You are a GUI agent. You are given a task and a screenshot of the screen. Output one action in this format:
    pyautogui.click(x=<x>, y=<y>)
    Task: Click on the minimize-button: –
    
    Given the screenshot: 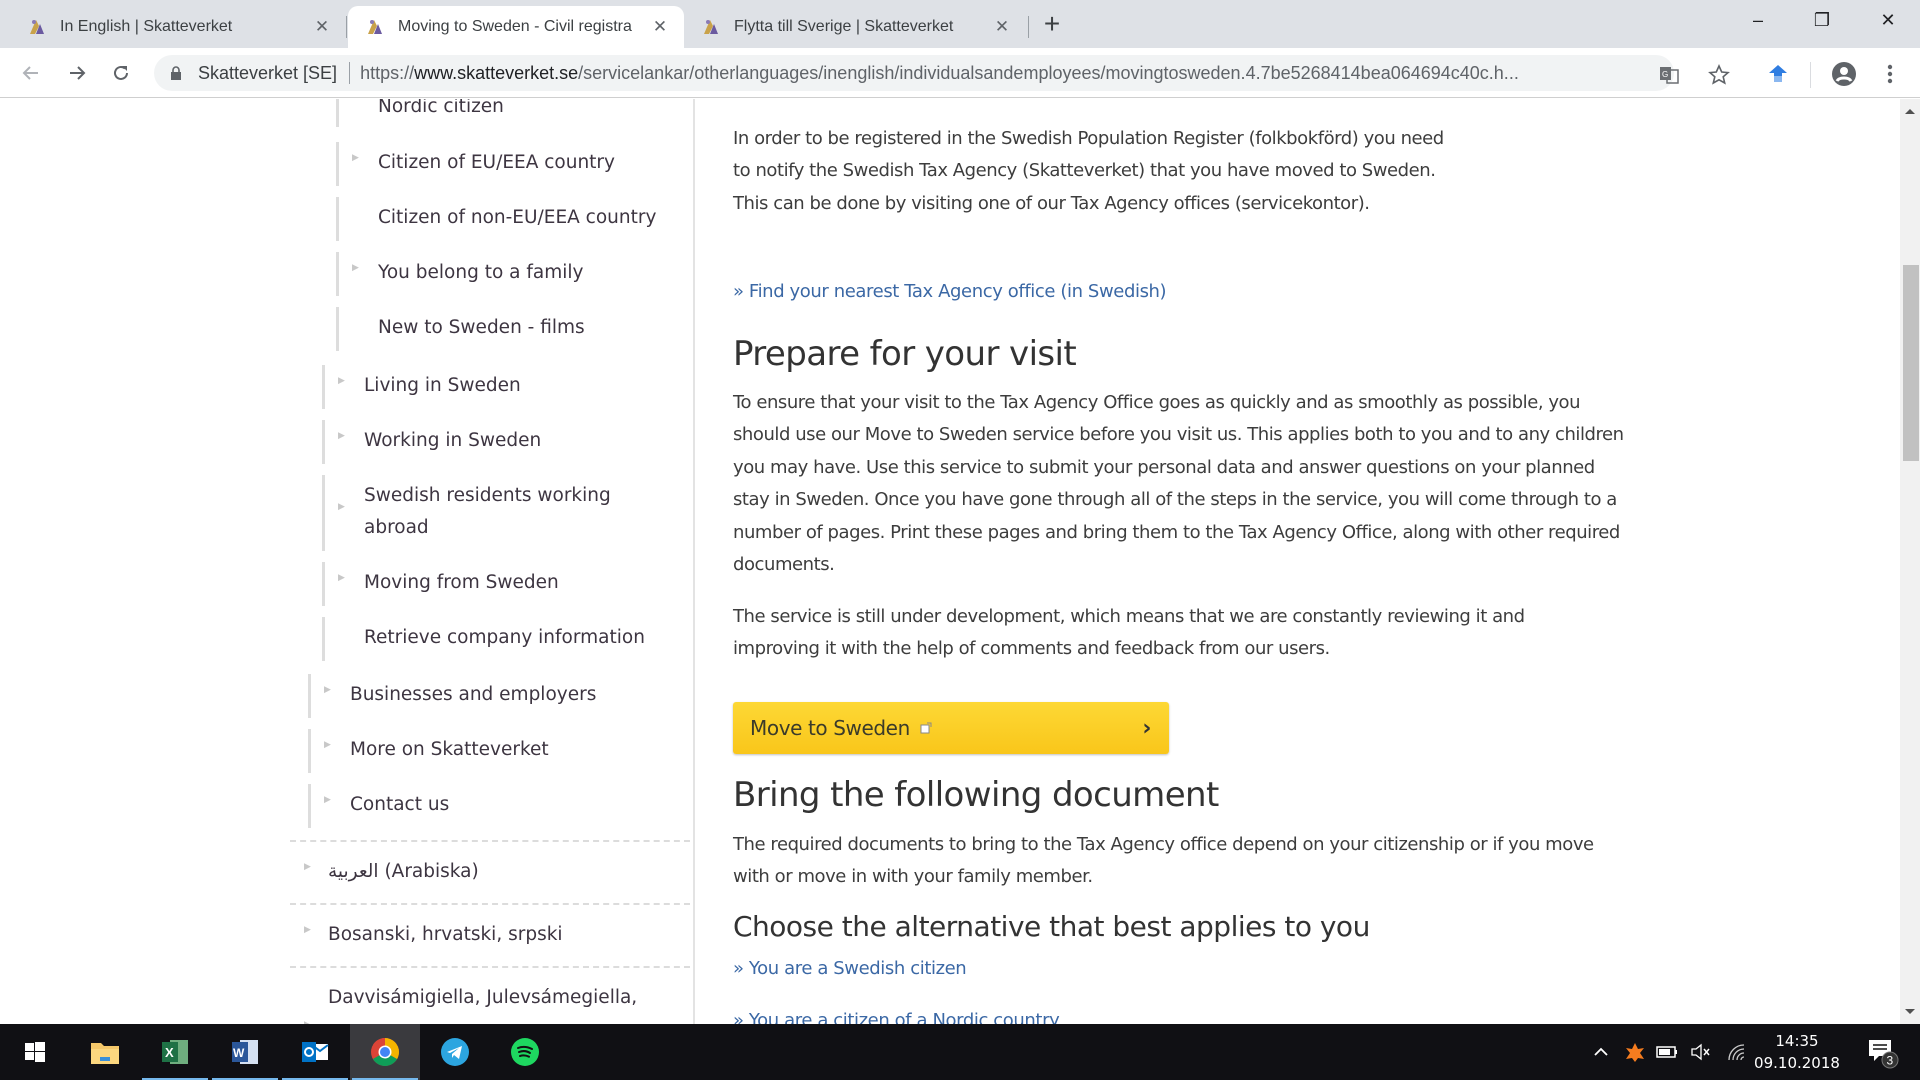 What is the action you would take?
    pyautogui.click(x=1758, y=20)
    